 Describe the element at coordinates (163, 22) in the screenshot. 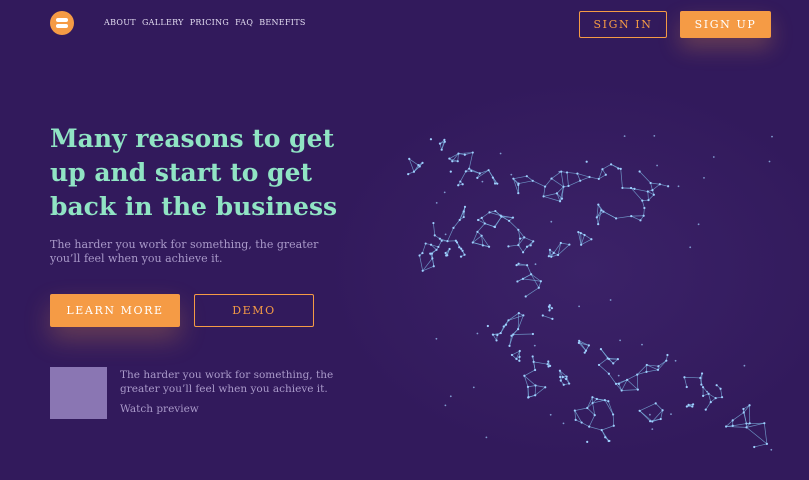

I see `nav-gallery: GALLERY` at that location.